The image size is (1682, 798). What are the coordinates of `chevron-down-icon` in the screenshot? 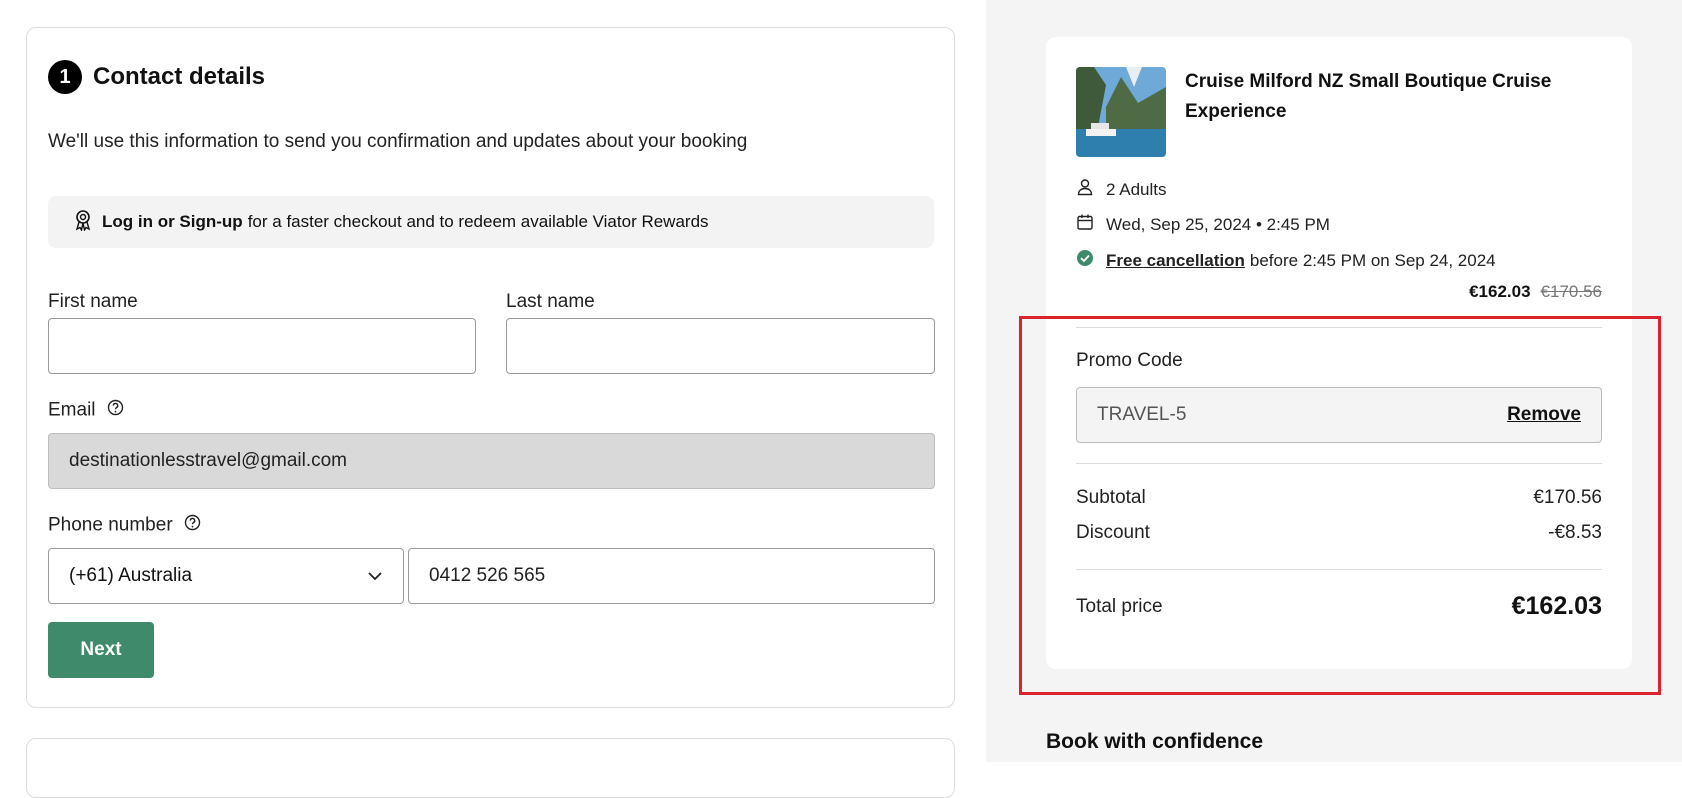 It's located at (375, 576).